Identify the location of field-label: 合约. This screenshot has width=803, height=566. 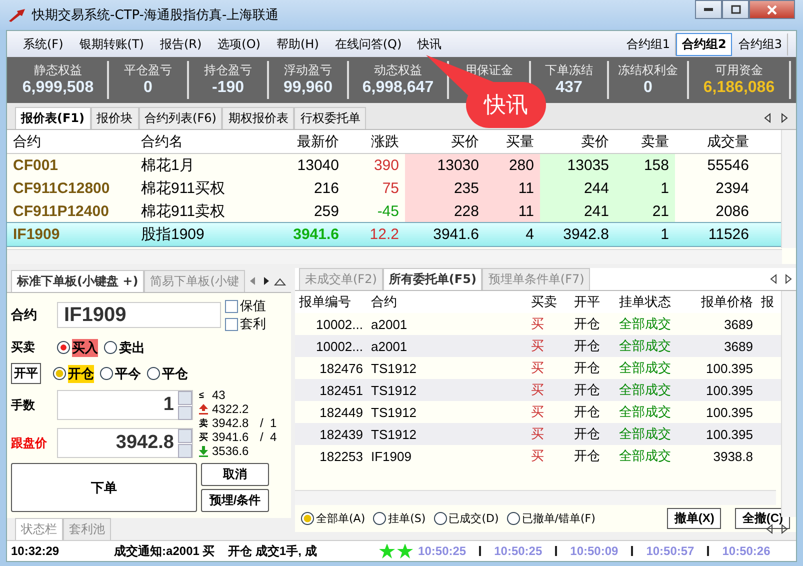
(24, 315).